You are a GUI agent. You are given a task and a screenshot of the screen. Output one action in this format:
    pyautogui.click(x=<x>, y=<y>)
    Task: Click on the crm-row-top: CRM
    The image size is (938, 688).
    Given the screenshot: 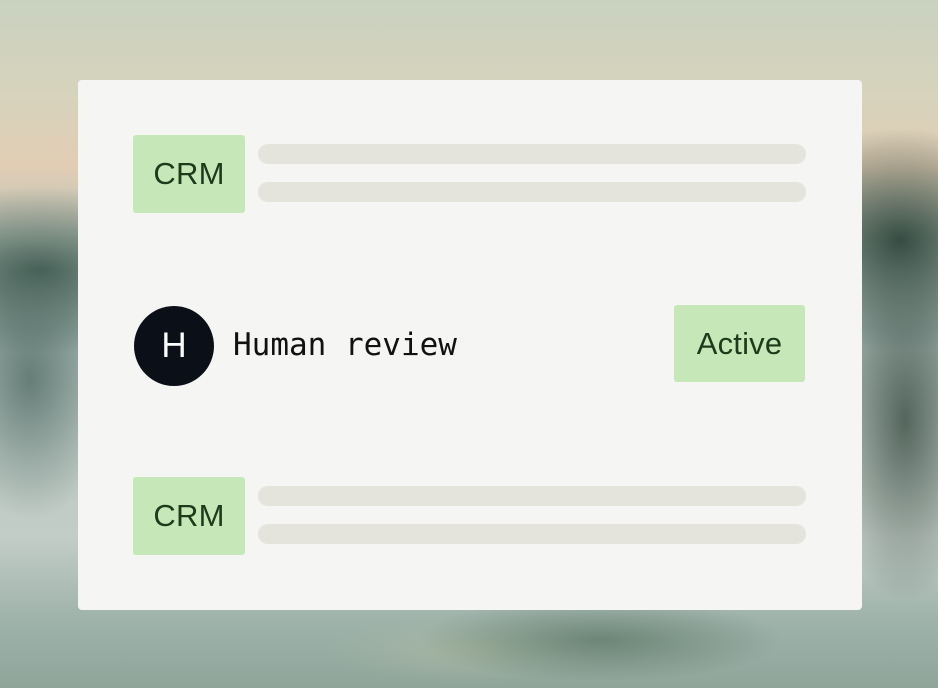 What is the action you would take?
    pyautogui.click(x=469, y=174)
    